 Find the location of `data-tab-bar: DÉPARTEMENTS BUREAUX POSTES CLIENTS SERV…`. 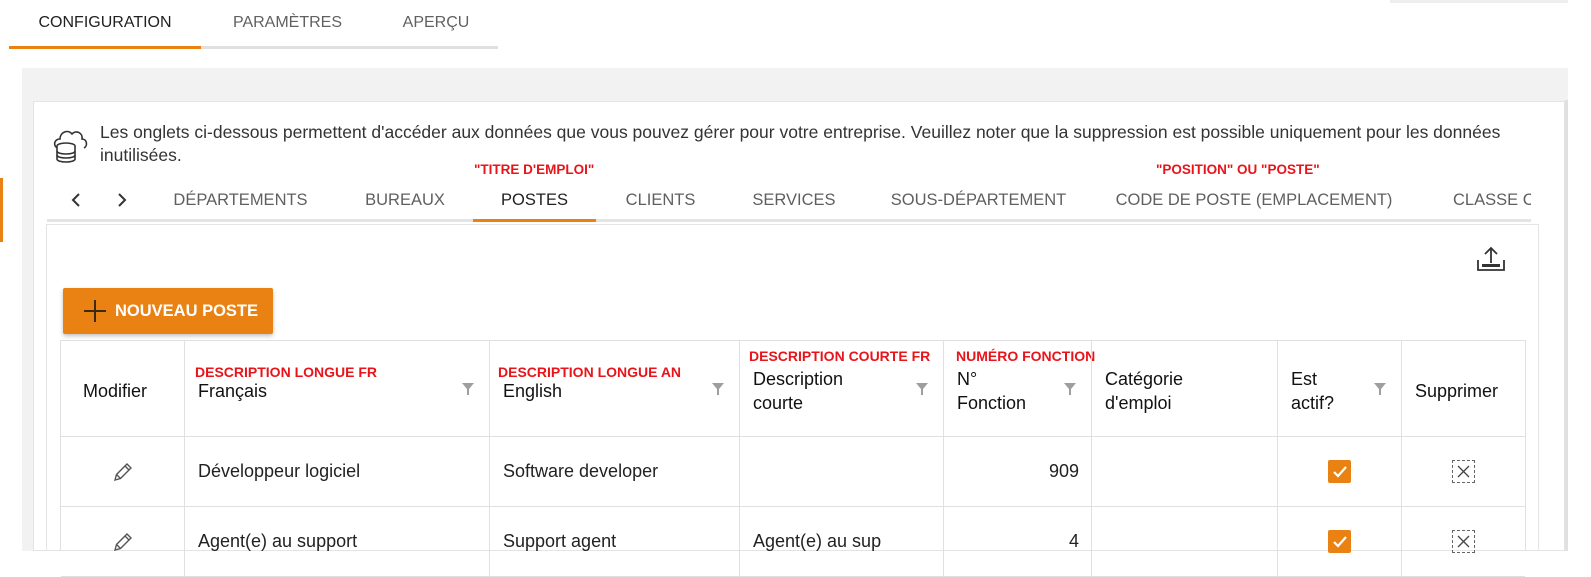

data-tab-bar: DÉPARTEMENTS BUREAUX POSTES CLIENTS SERV… is located at coordinates (837, 200).